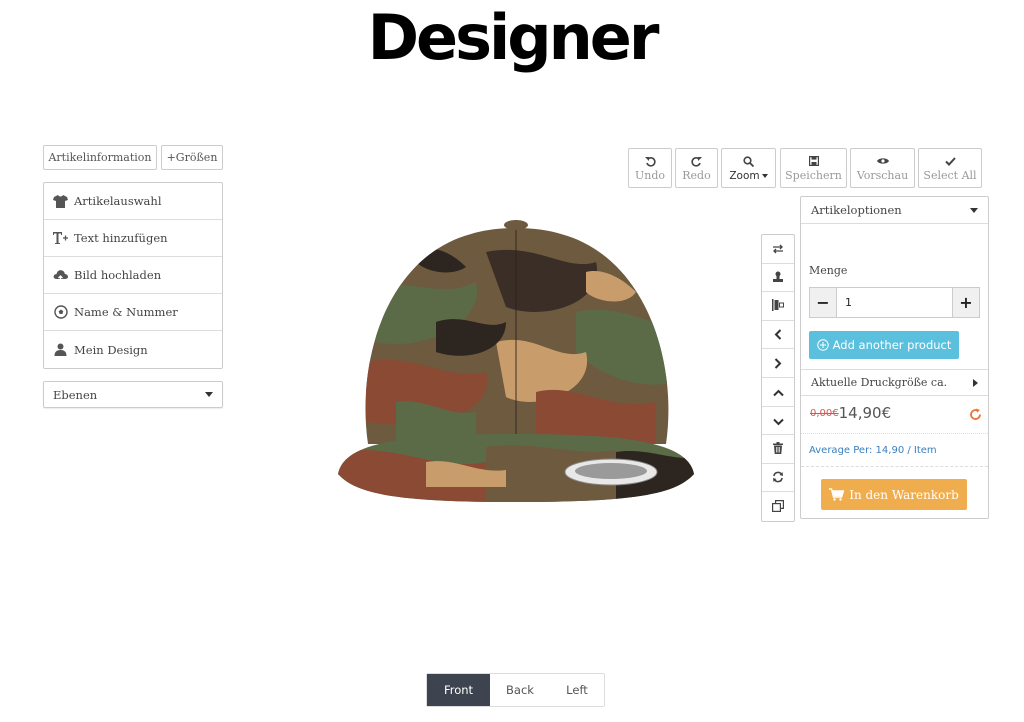  I want to click on chevron-right-icon, so click(778, 363).